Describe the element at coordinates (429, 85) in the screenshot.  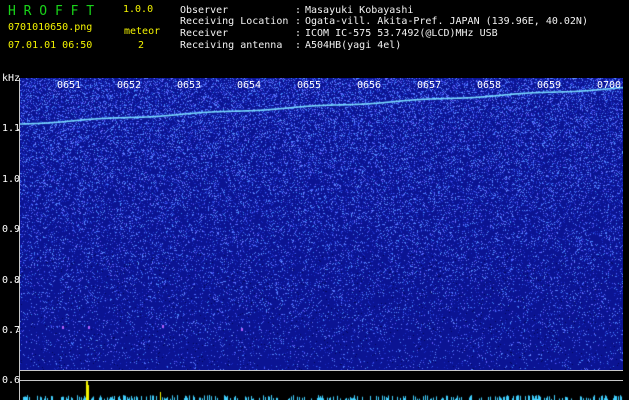
I see `time-tick-0657: 0657` at that location.